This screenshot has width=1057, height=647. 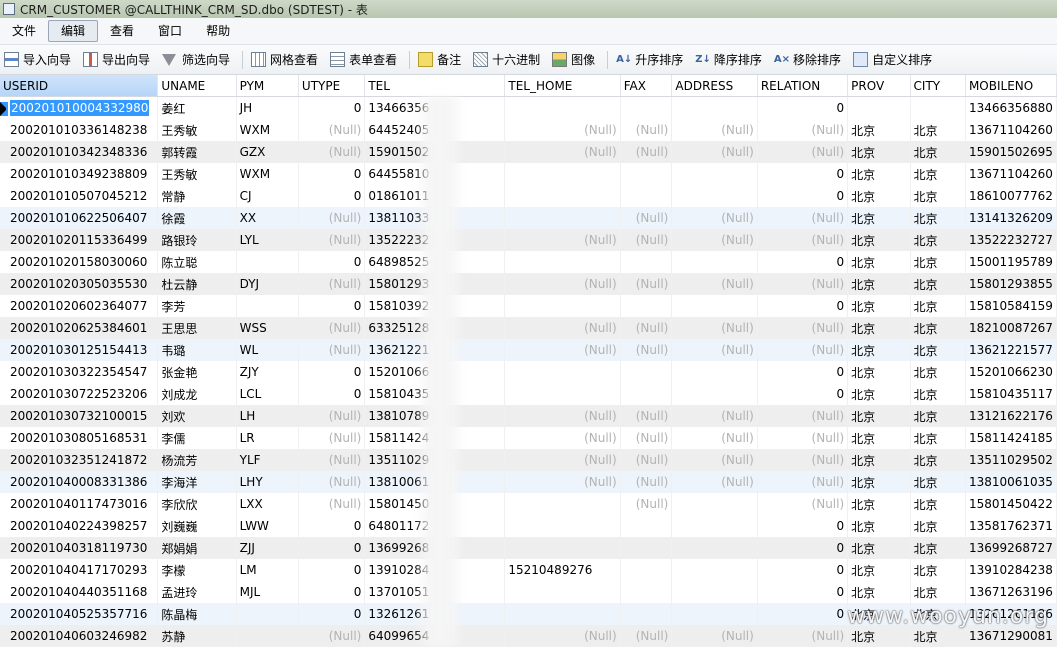 What do you see at coordinates (1011, 306) in the screenshot?
I see `cell-mobileno: 15810584159` at bounding box center [1011, 306].